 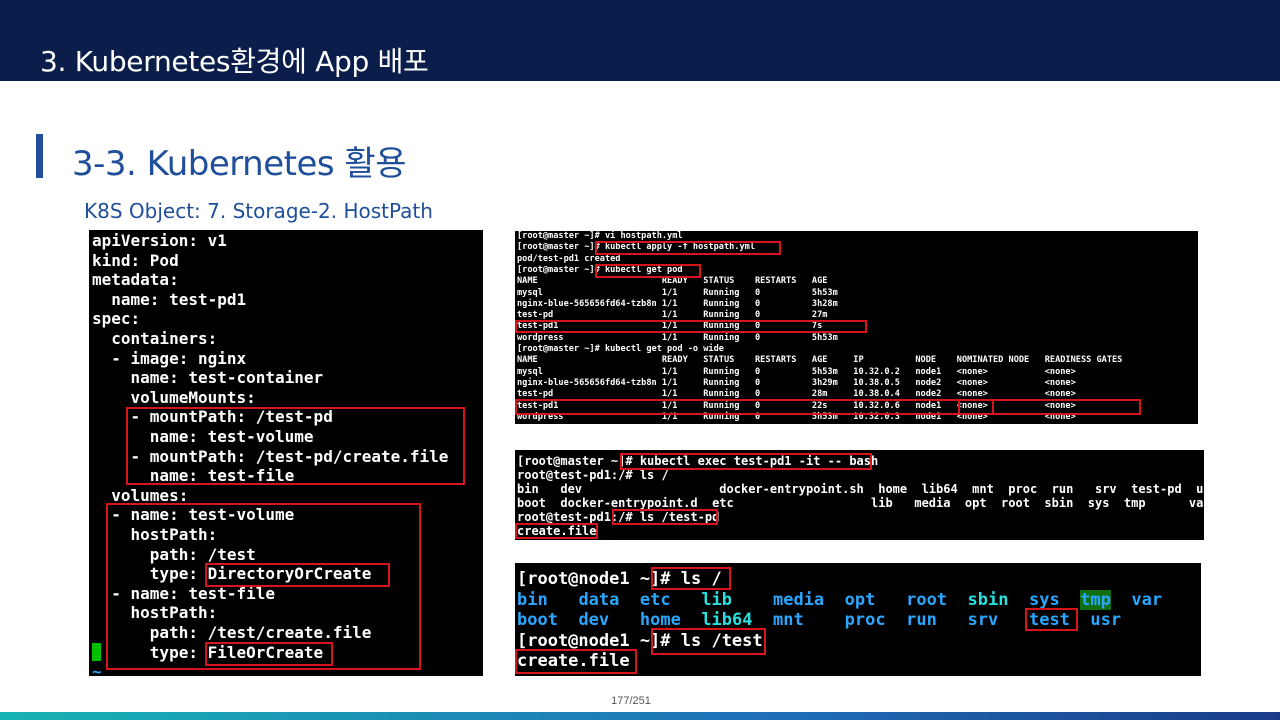 What do you see at coordinates (594, 620) in the screenshot?
I see `dir-entry: dev` at bounding box center [594, 620].